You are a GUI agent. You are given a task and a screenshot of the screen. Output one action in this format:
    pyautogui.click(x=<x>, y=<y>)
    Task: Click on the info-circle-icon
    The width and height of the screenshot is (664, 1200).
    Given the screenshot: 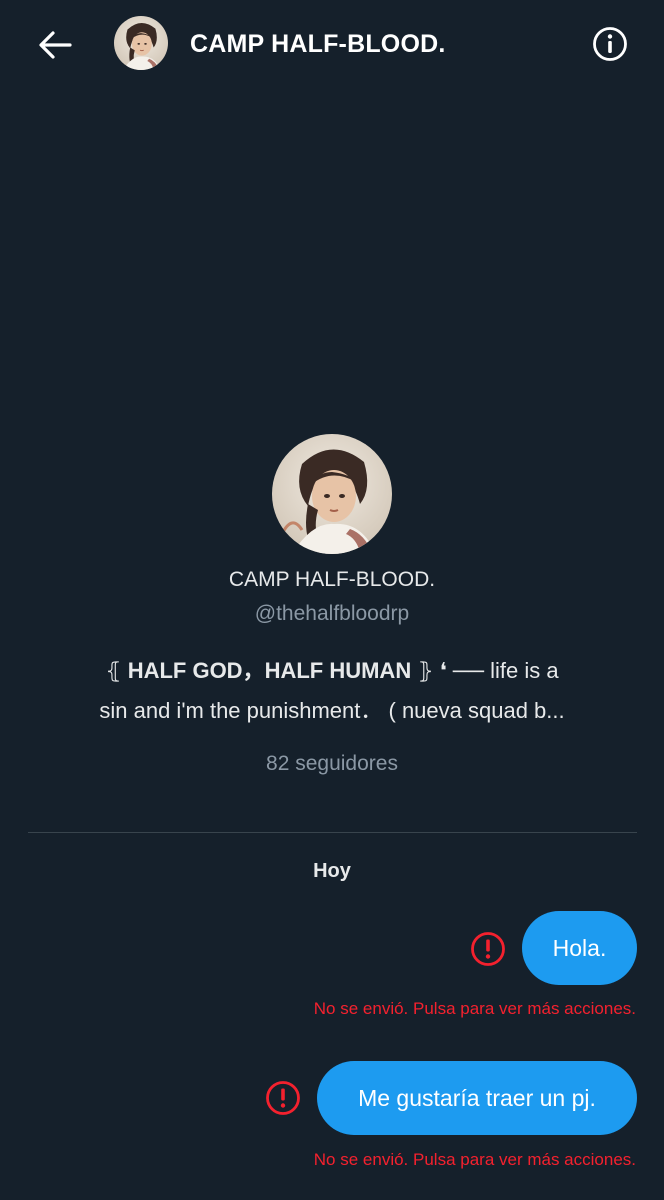 What is the action you would take?
    pyautogui.click(x=610, y=44)
    